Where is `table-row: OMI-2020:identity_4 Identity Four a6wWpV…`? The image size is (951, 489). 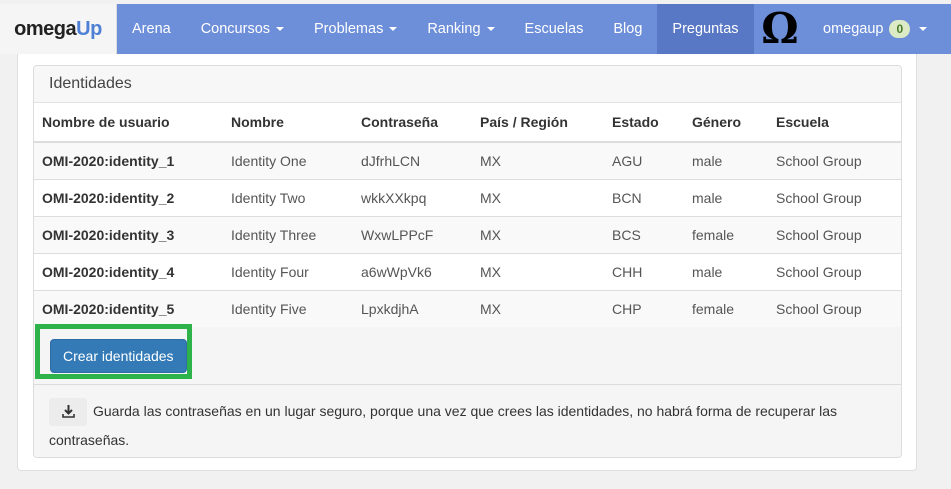 table-row: OMI-2020:identity_4 Identity Four a6wWpV… is located at coordinates (467, 272).